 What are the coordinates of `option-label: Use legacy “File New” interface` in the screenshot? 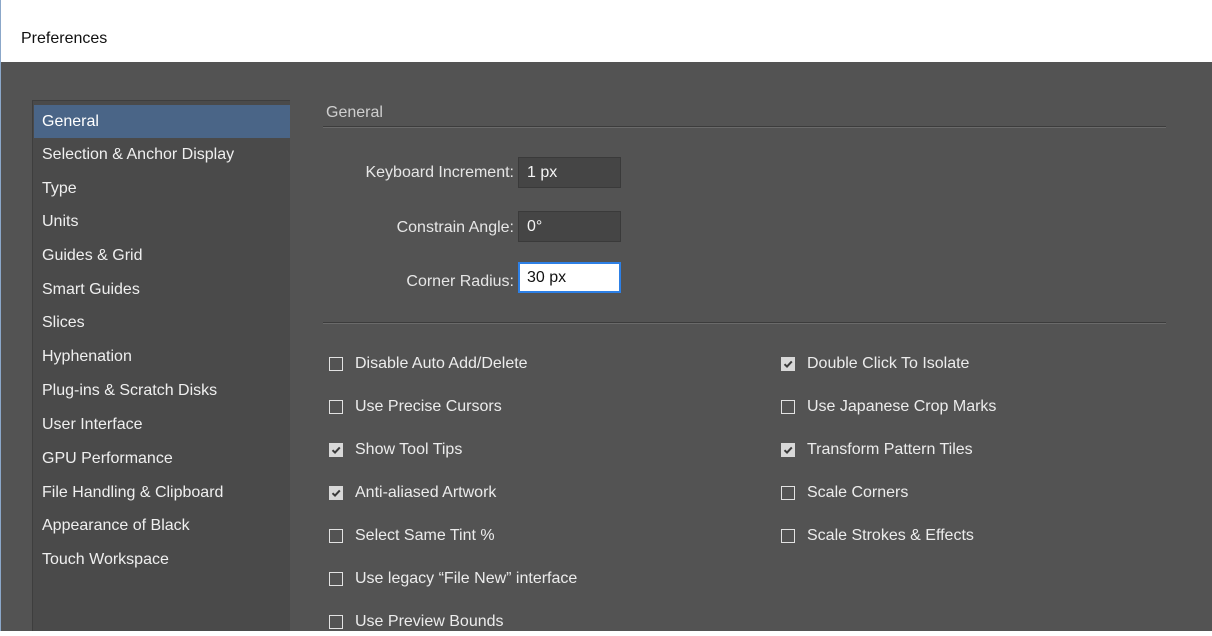 It's located at (466, 578).